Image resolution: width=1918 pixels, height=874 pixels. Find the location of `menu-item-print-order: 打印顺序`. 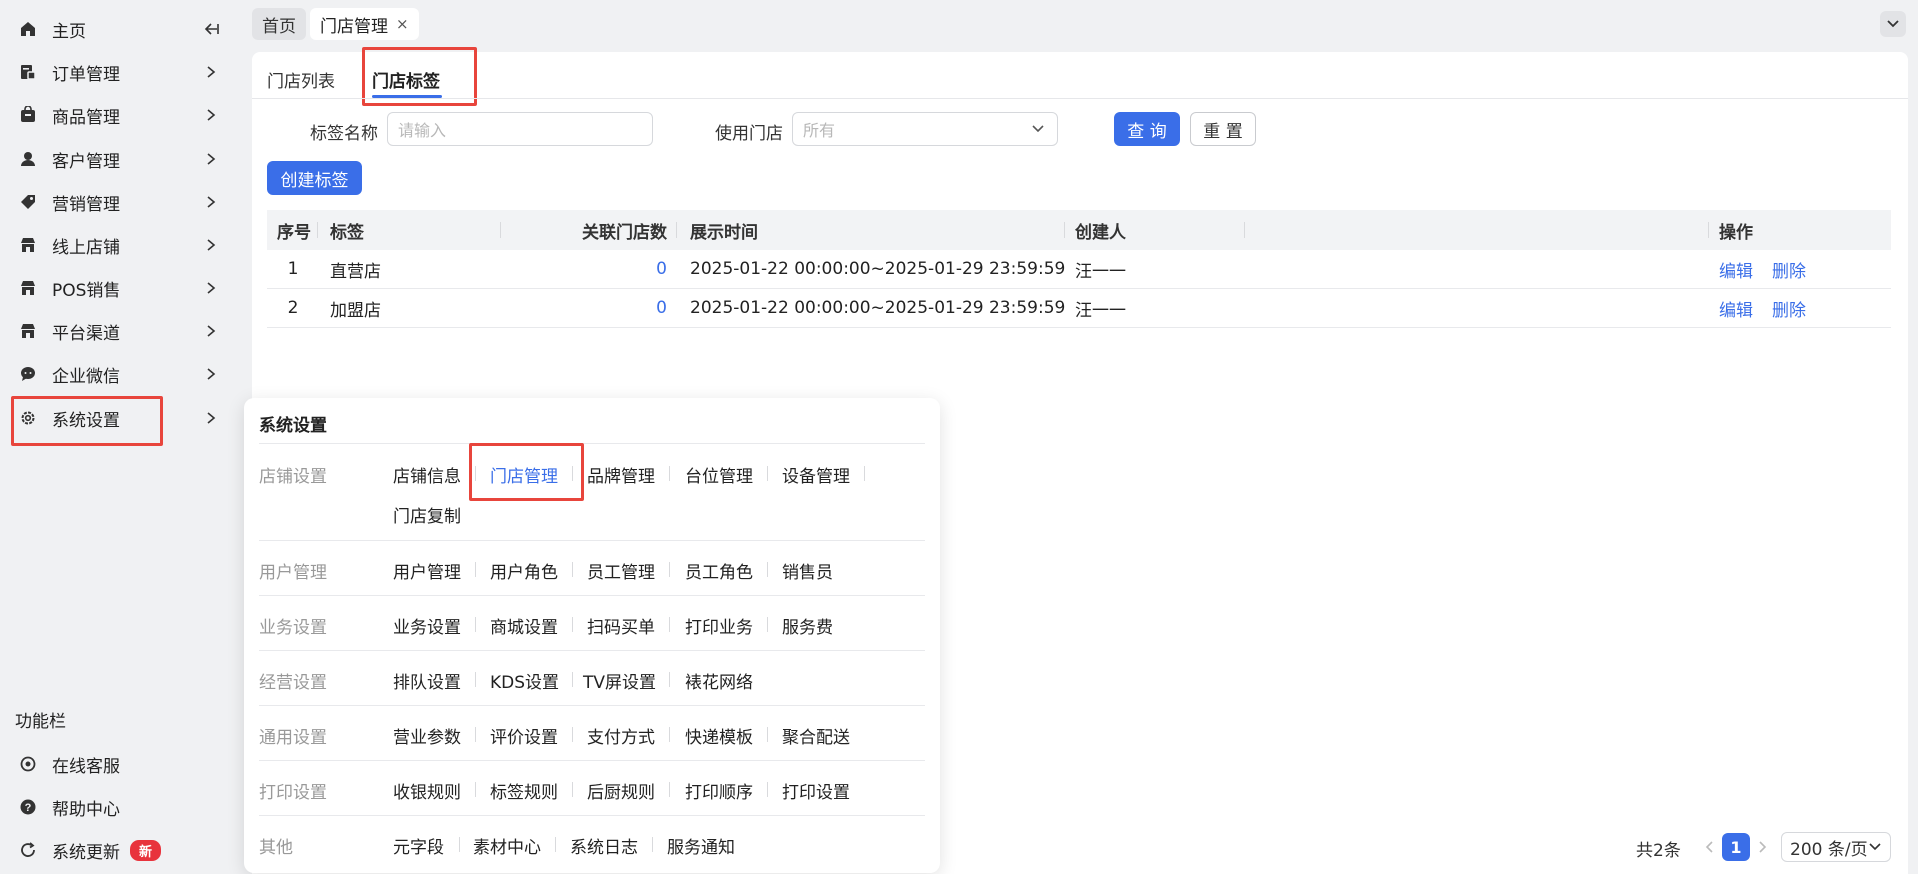

menu-item-print-order: 打印顺序 is located at coordinates (719, 790).